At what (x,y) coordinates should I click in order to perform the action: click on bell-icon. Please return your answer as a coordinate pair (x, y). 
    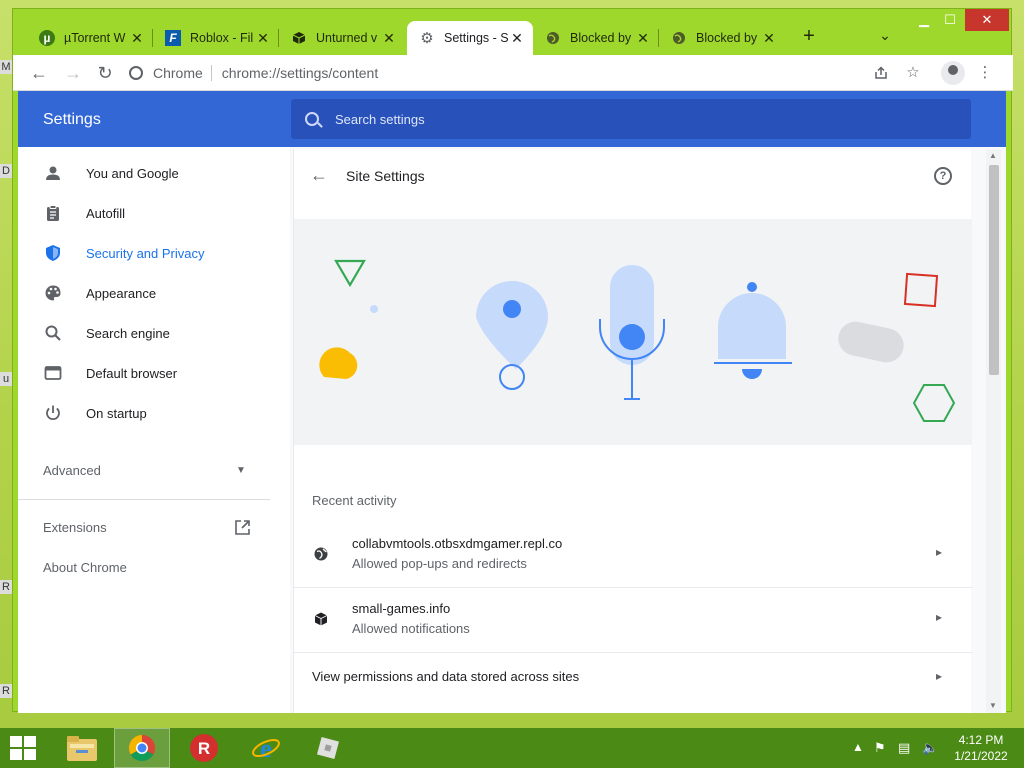
    Looking at the image, I should click on (752, 287).